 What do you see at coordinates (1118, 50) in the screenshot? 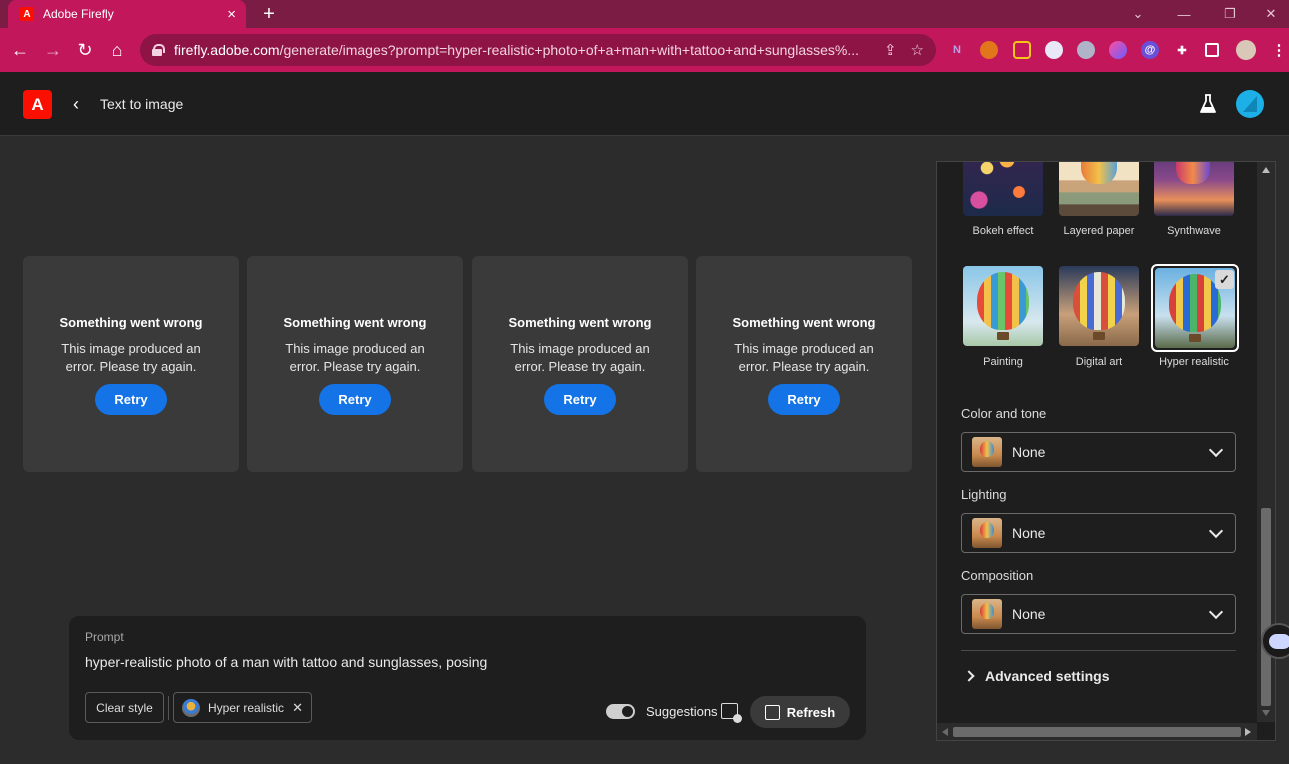
I see `color-icon` at bounding box center [1118, 50].